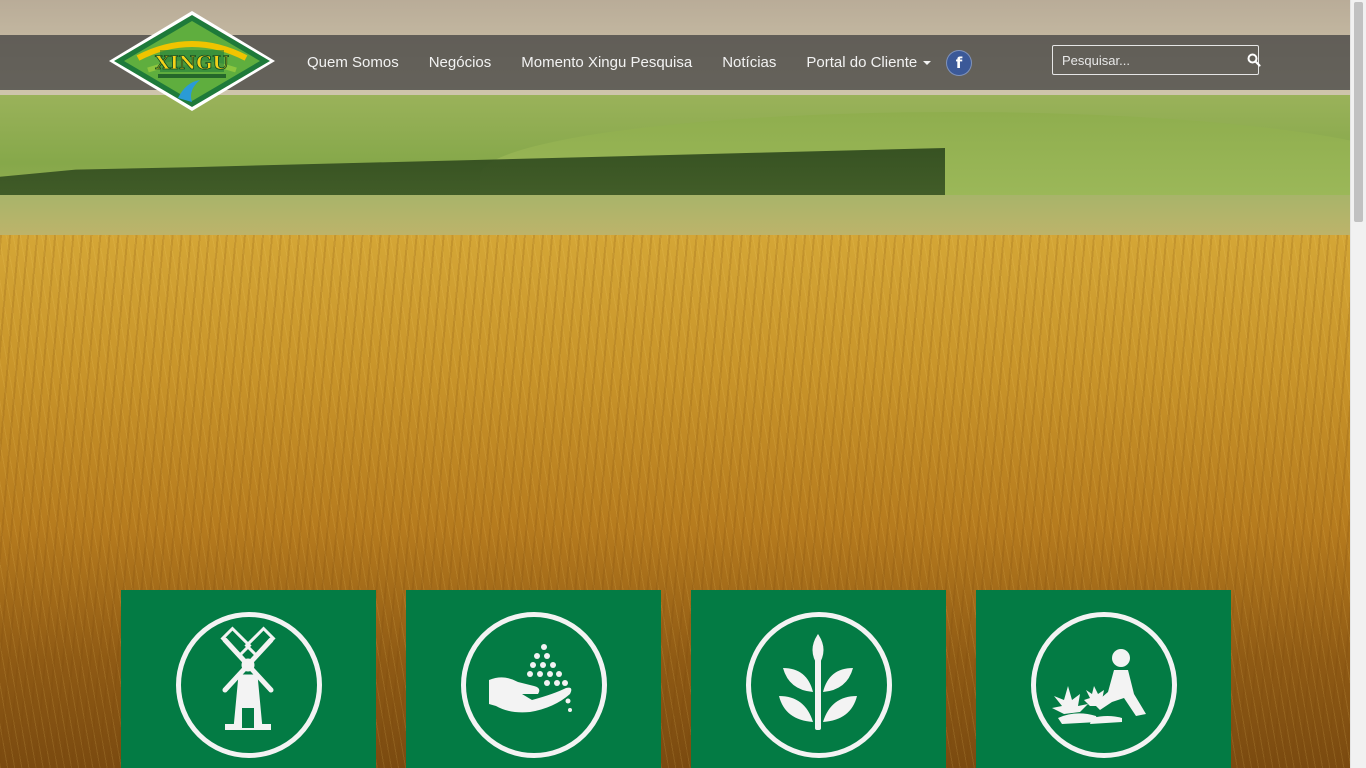  I want to click on facebook-icon: f, so click(959, 63).